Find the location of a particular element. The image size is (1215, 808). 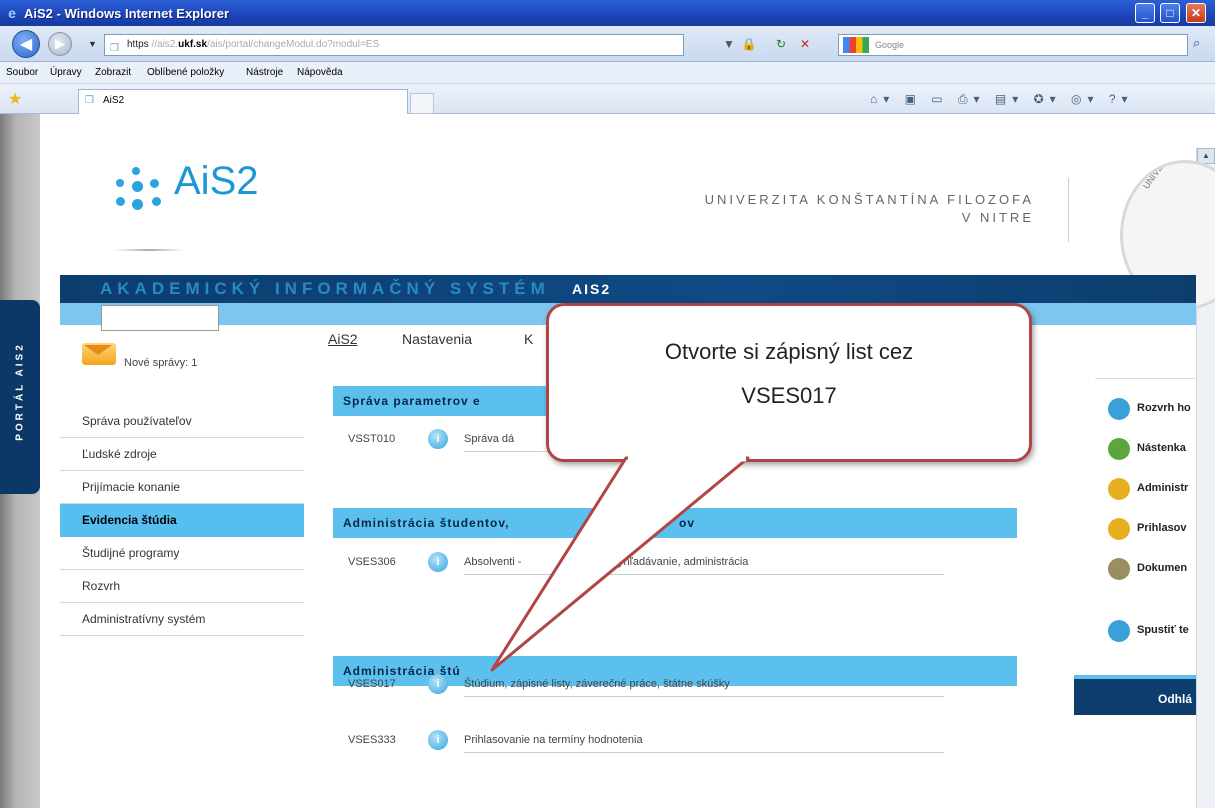

lock-icon: 🔒 is located at coordinates (749, 44).